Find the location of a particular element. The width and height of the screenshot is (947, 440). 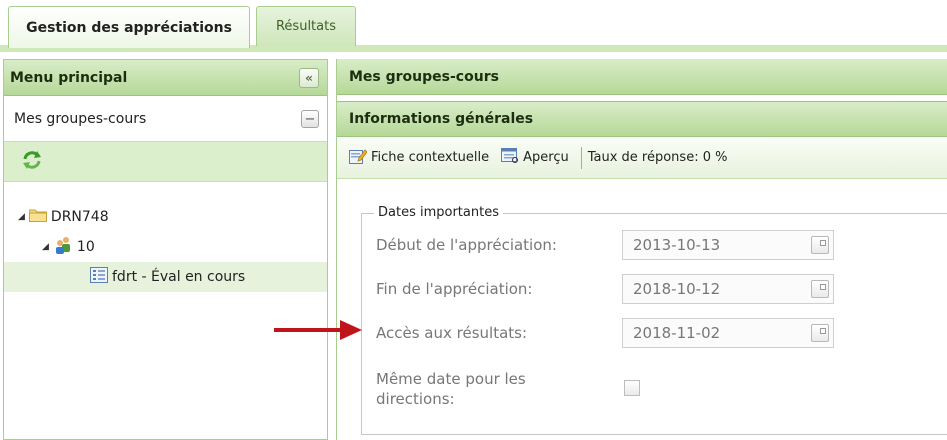

field-label: Accès aux résultats: is located at coordinates (452, 333).